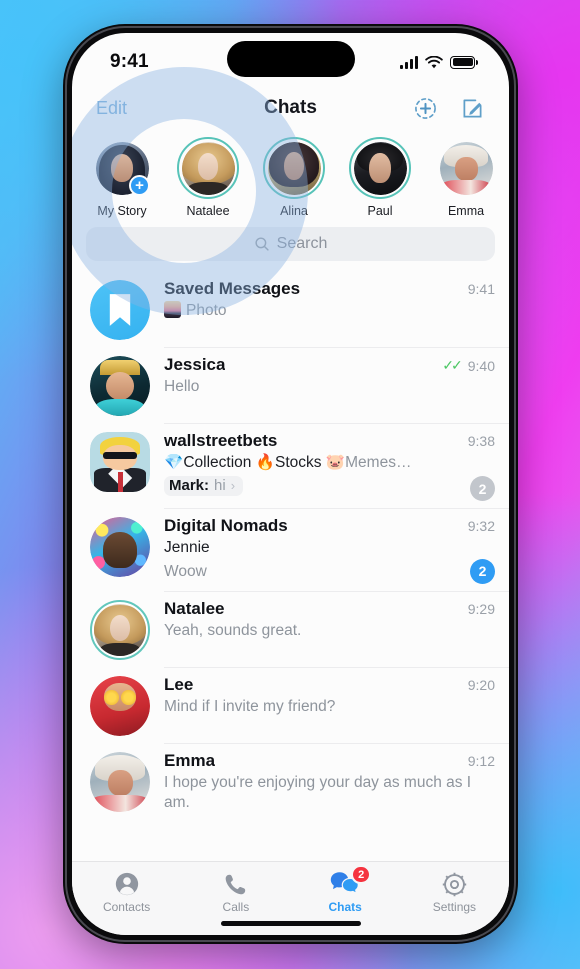 The height and width of the screenshot is (969, 580). I want to click on chat-row-jessica: Jessica ✓✓ 9:40 Hello, so click(290, 385).